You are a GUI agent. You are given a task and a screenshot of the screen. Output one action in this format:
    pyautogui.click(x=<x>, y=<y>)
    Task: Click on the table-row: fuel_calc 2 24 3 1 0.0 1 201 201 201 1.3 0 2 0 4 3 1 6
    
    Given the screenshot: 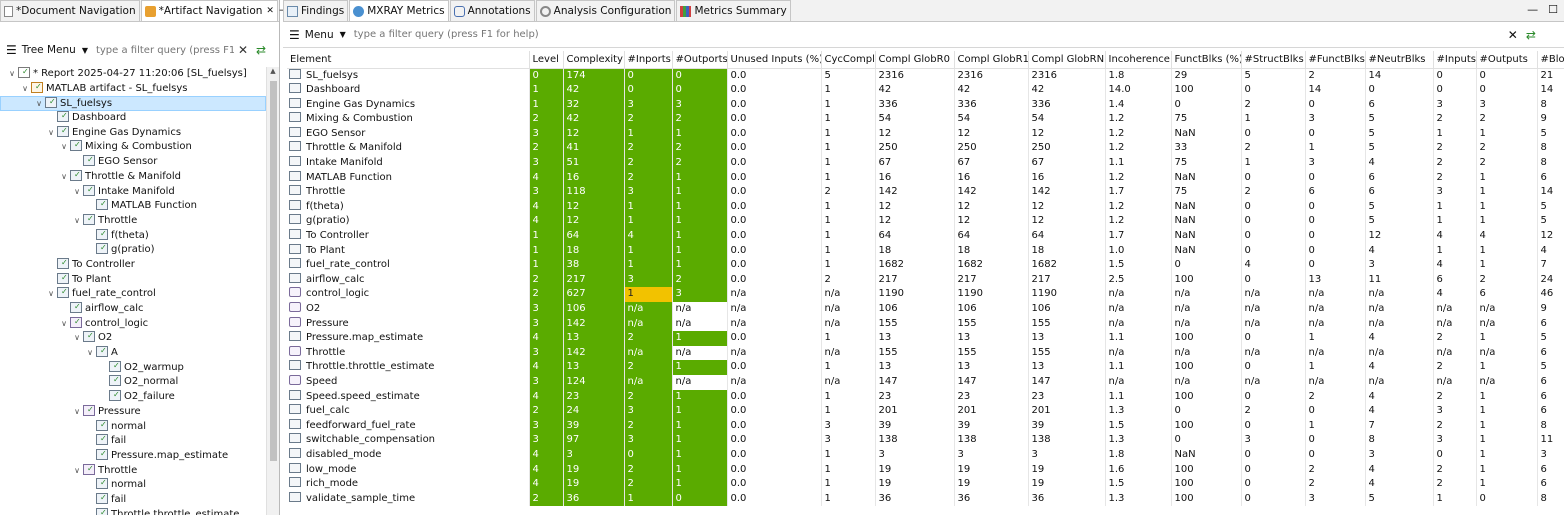 What is the action you would take?
    pyautogui.click(x=925, y=411)
    